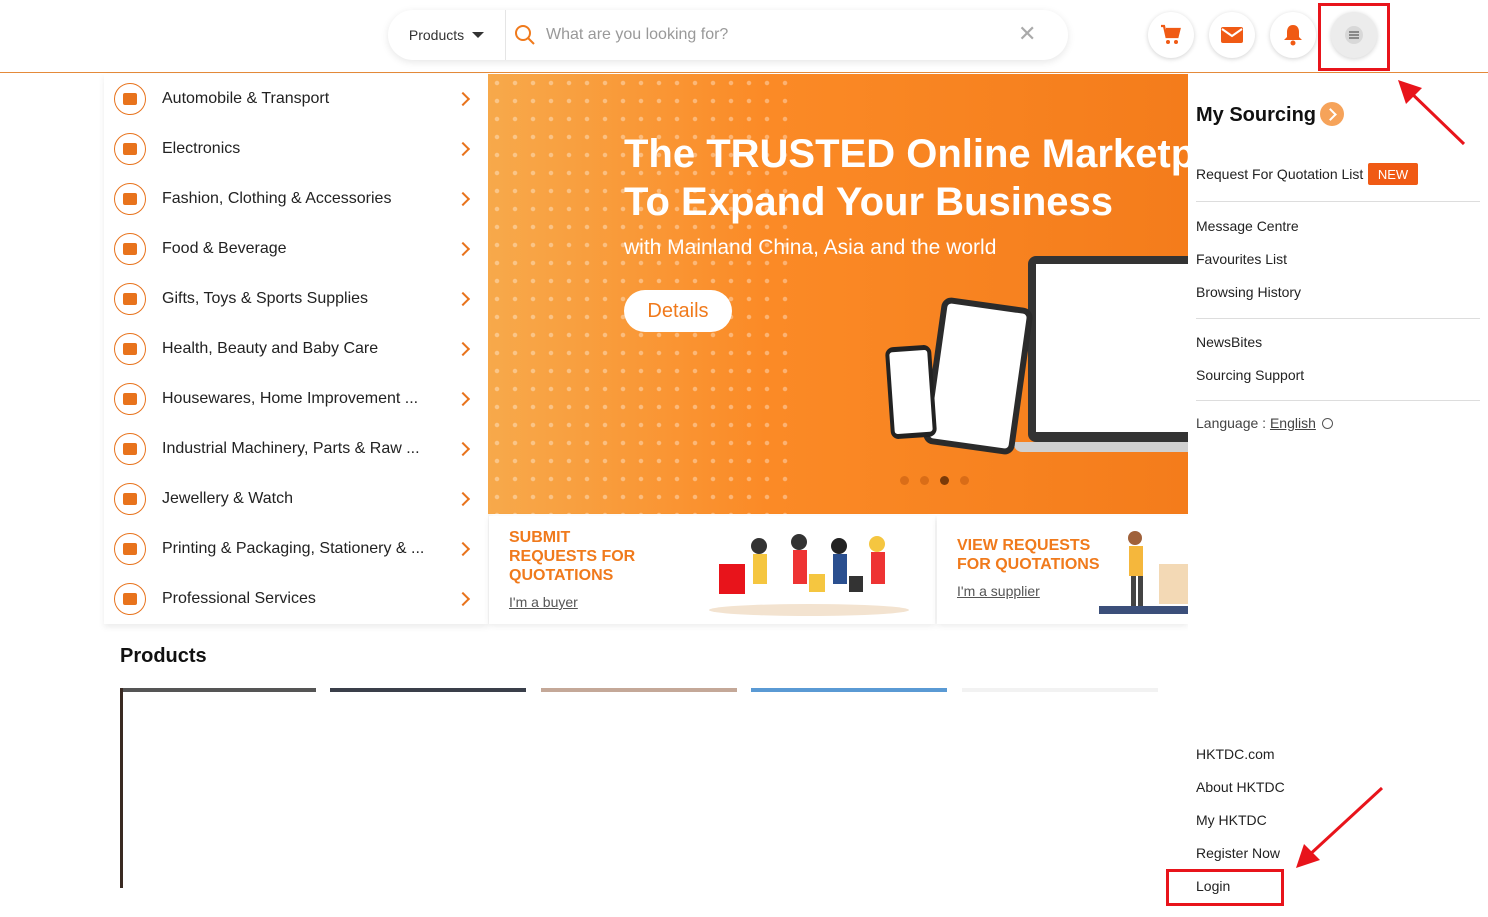 This screenshot has width=1488, height=917. Describe the element at coordinates (436, 35) in the screenshot. I see `product-type-label: Products` at that location.